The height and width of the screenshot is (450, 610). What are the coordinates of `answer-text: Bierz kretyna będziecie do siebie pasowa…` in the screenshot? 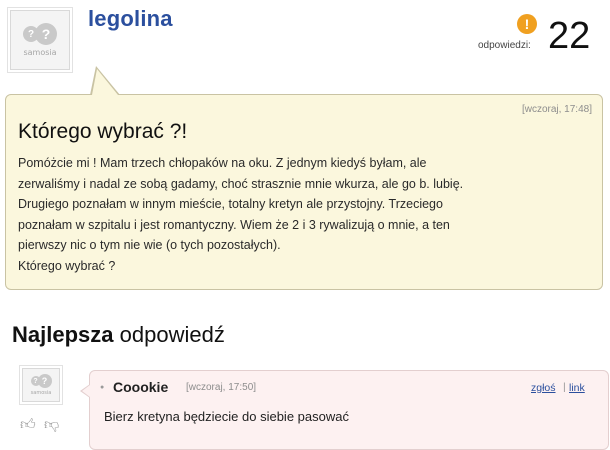 It's located at (226, 416).